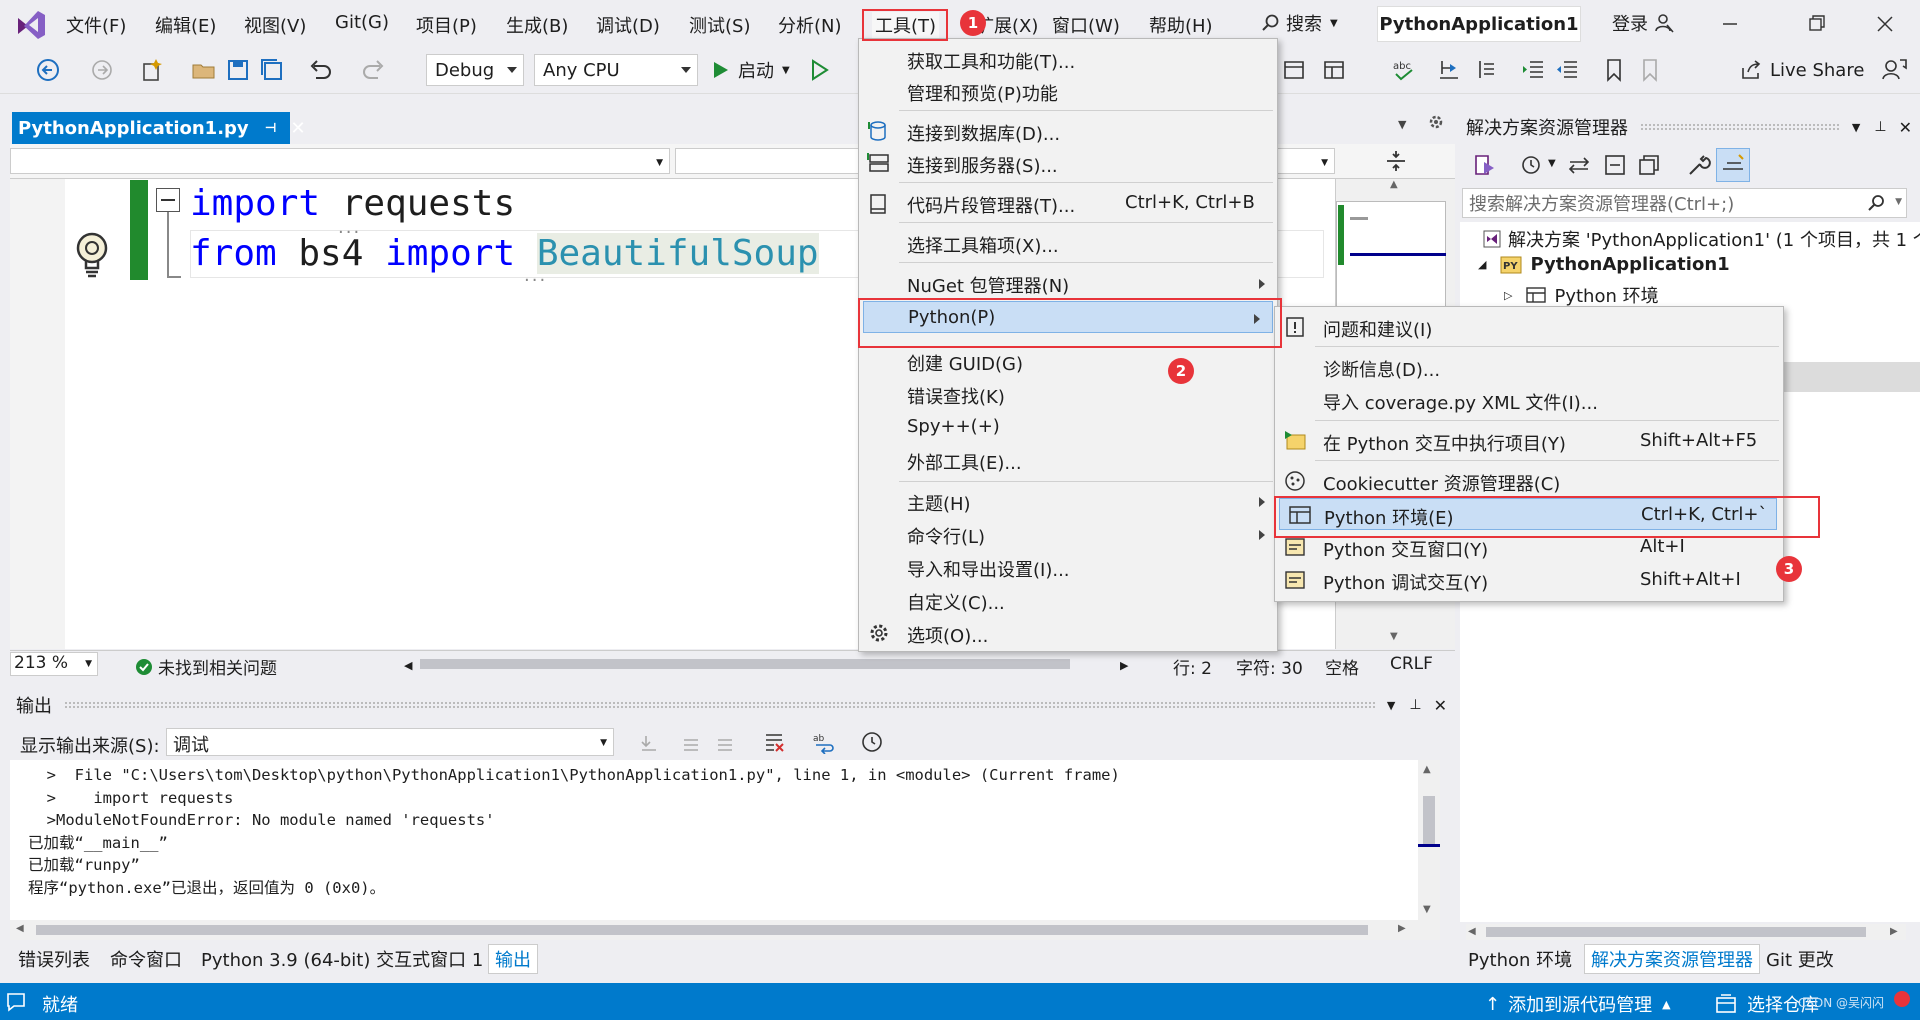 The width and height of the screenshot is (1920, 1020). I want to click on split-window-icon, so click(1396, 161).